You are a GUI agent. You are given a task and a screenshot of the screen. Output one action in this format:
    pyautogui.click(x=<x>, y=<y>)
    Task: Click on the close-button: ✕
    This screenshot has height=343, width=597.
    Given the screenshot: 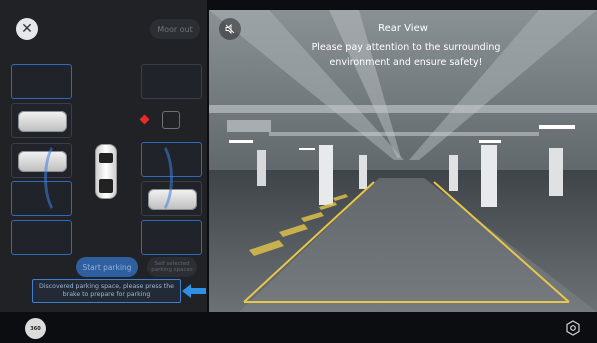 What is the action you would take?
    pyautogui.click(x=27, y=29)
    